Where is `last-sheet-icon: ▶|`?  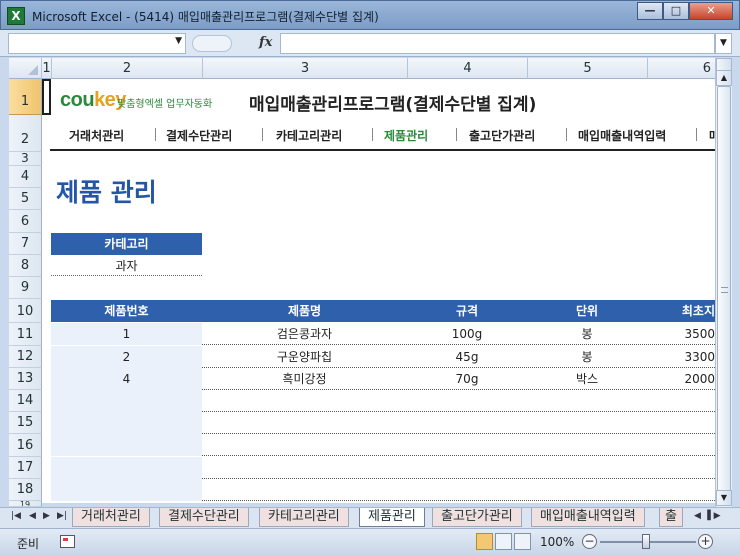 last-sheet-icon: ▶| is located at coordinates (62, 516).